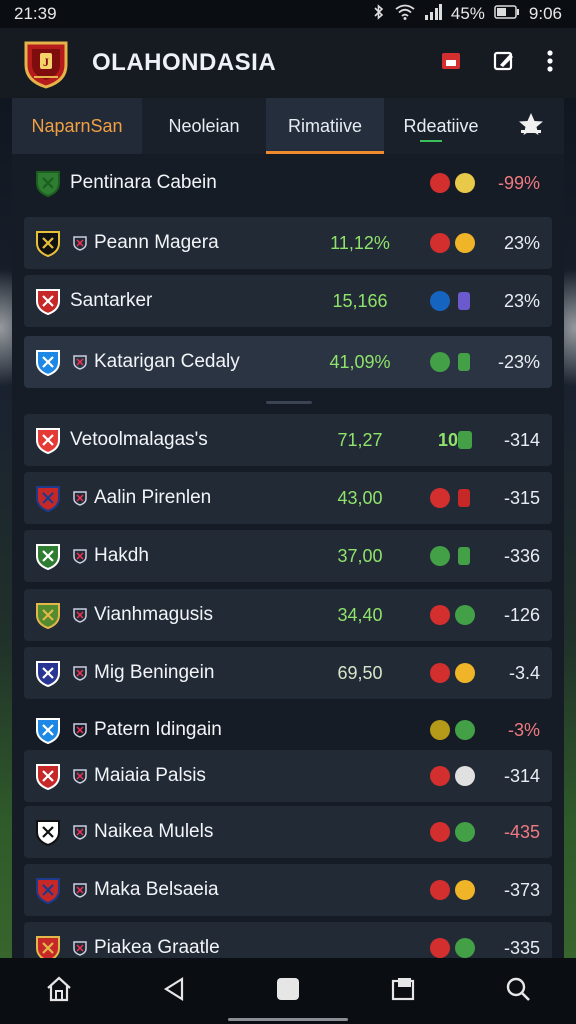  Describe the element at coordinates (288, 440) in the screenshot. I see `table-row: Vetoolmalagas's 71,27 10 -314` at that location.